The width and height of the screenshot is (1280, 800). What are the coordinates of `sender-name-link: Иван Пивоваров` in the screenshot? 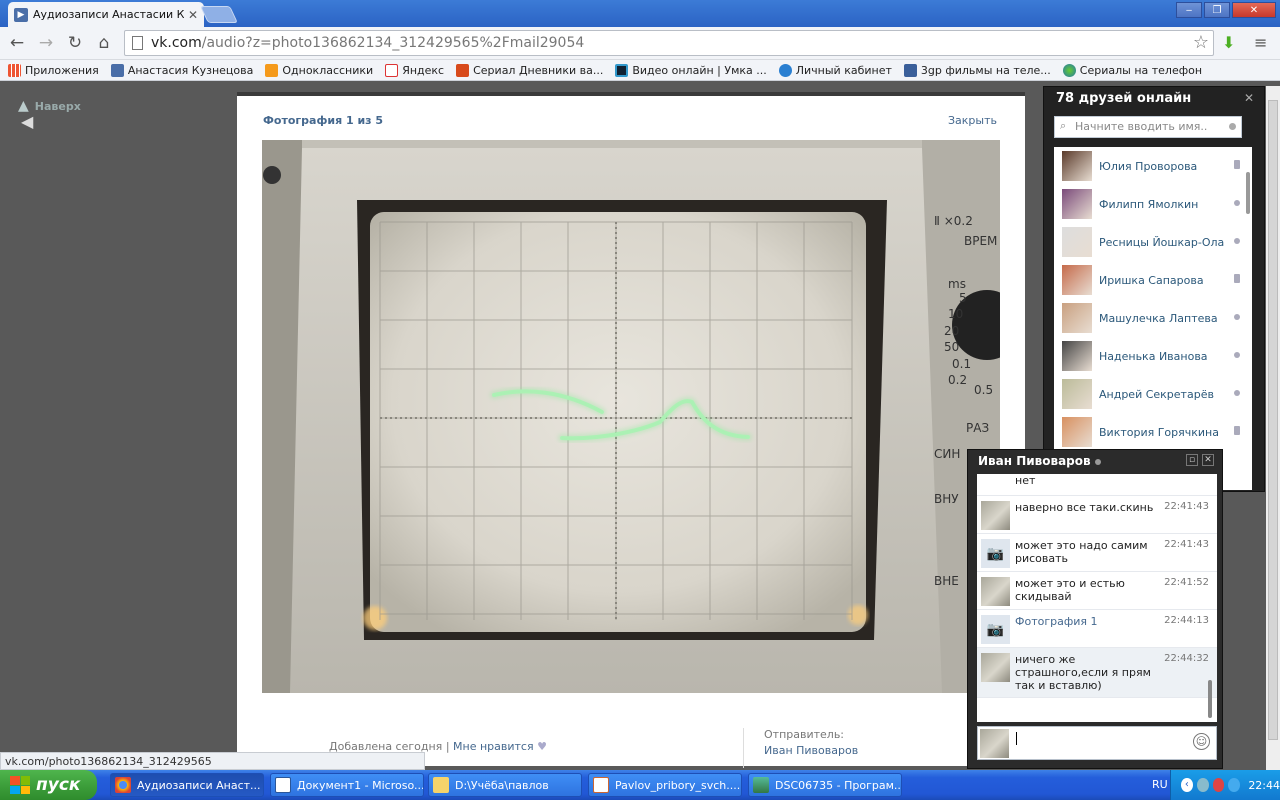 It's located at (811, 750).